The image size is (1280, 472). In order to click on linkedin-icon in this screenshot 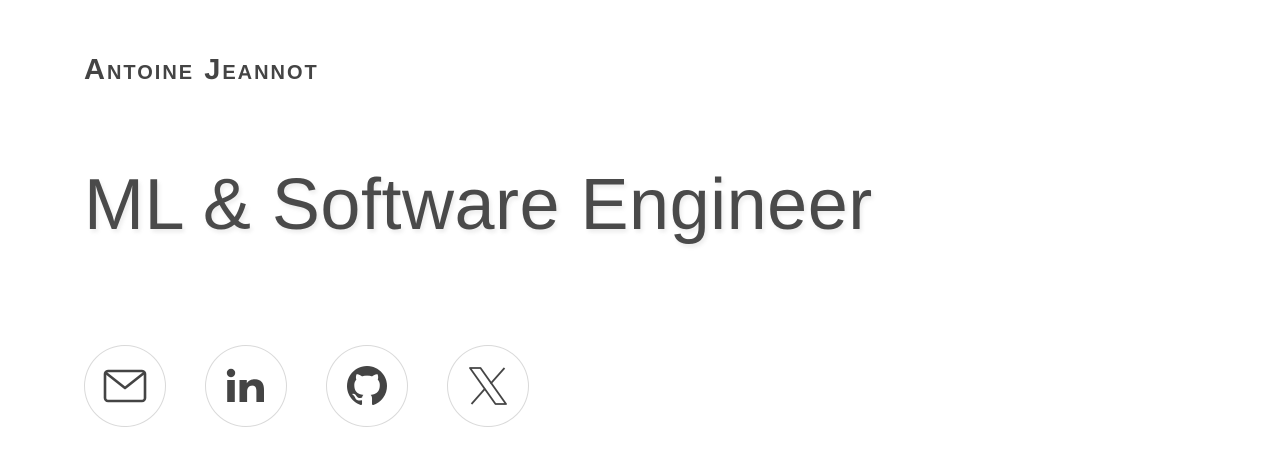, I will do `click(246, 386)`.